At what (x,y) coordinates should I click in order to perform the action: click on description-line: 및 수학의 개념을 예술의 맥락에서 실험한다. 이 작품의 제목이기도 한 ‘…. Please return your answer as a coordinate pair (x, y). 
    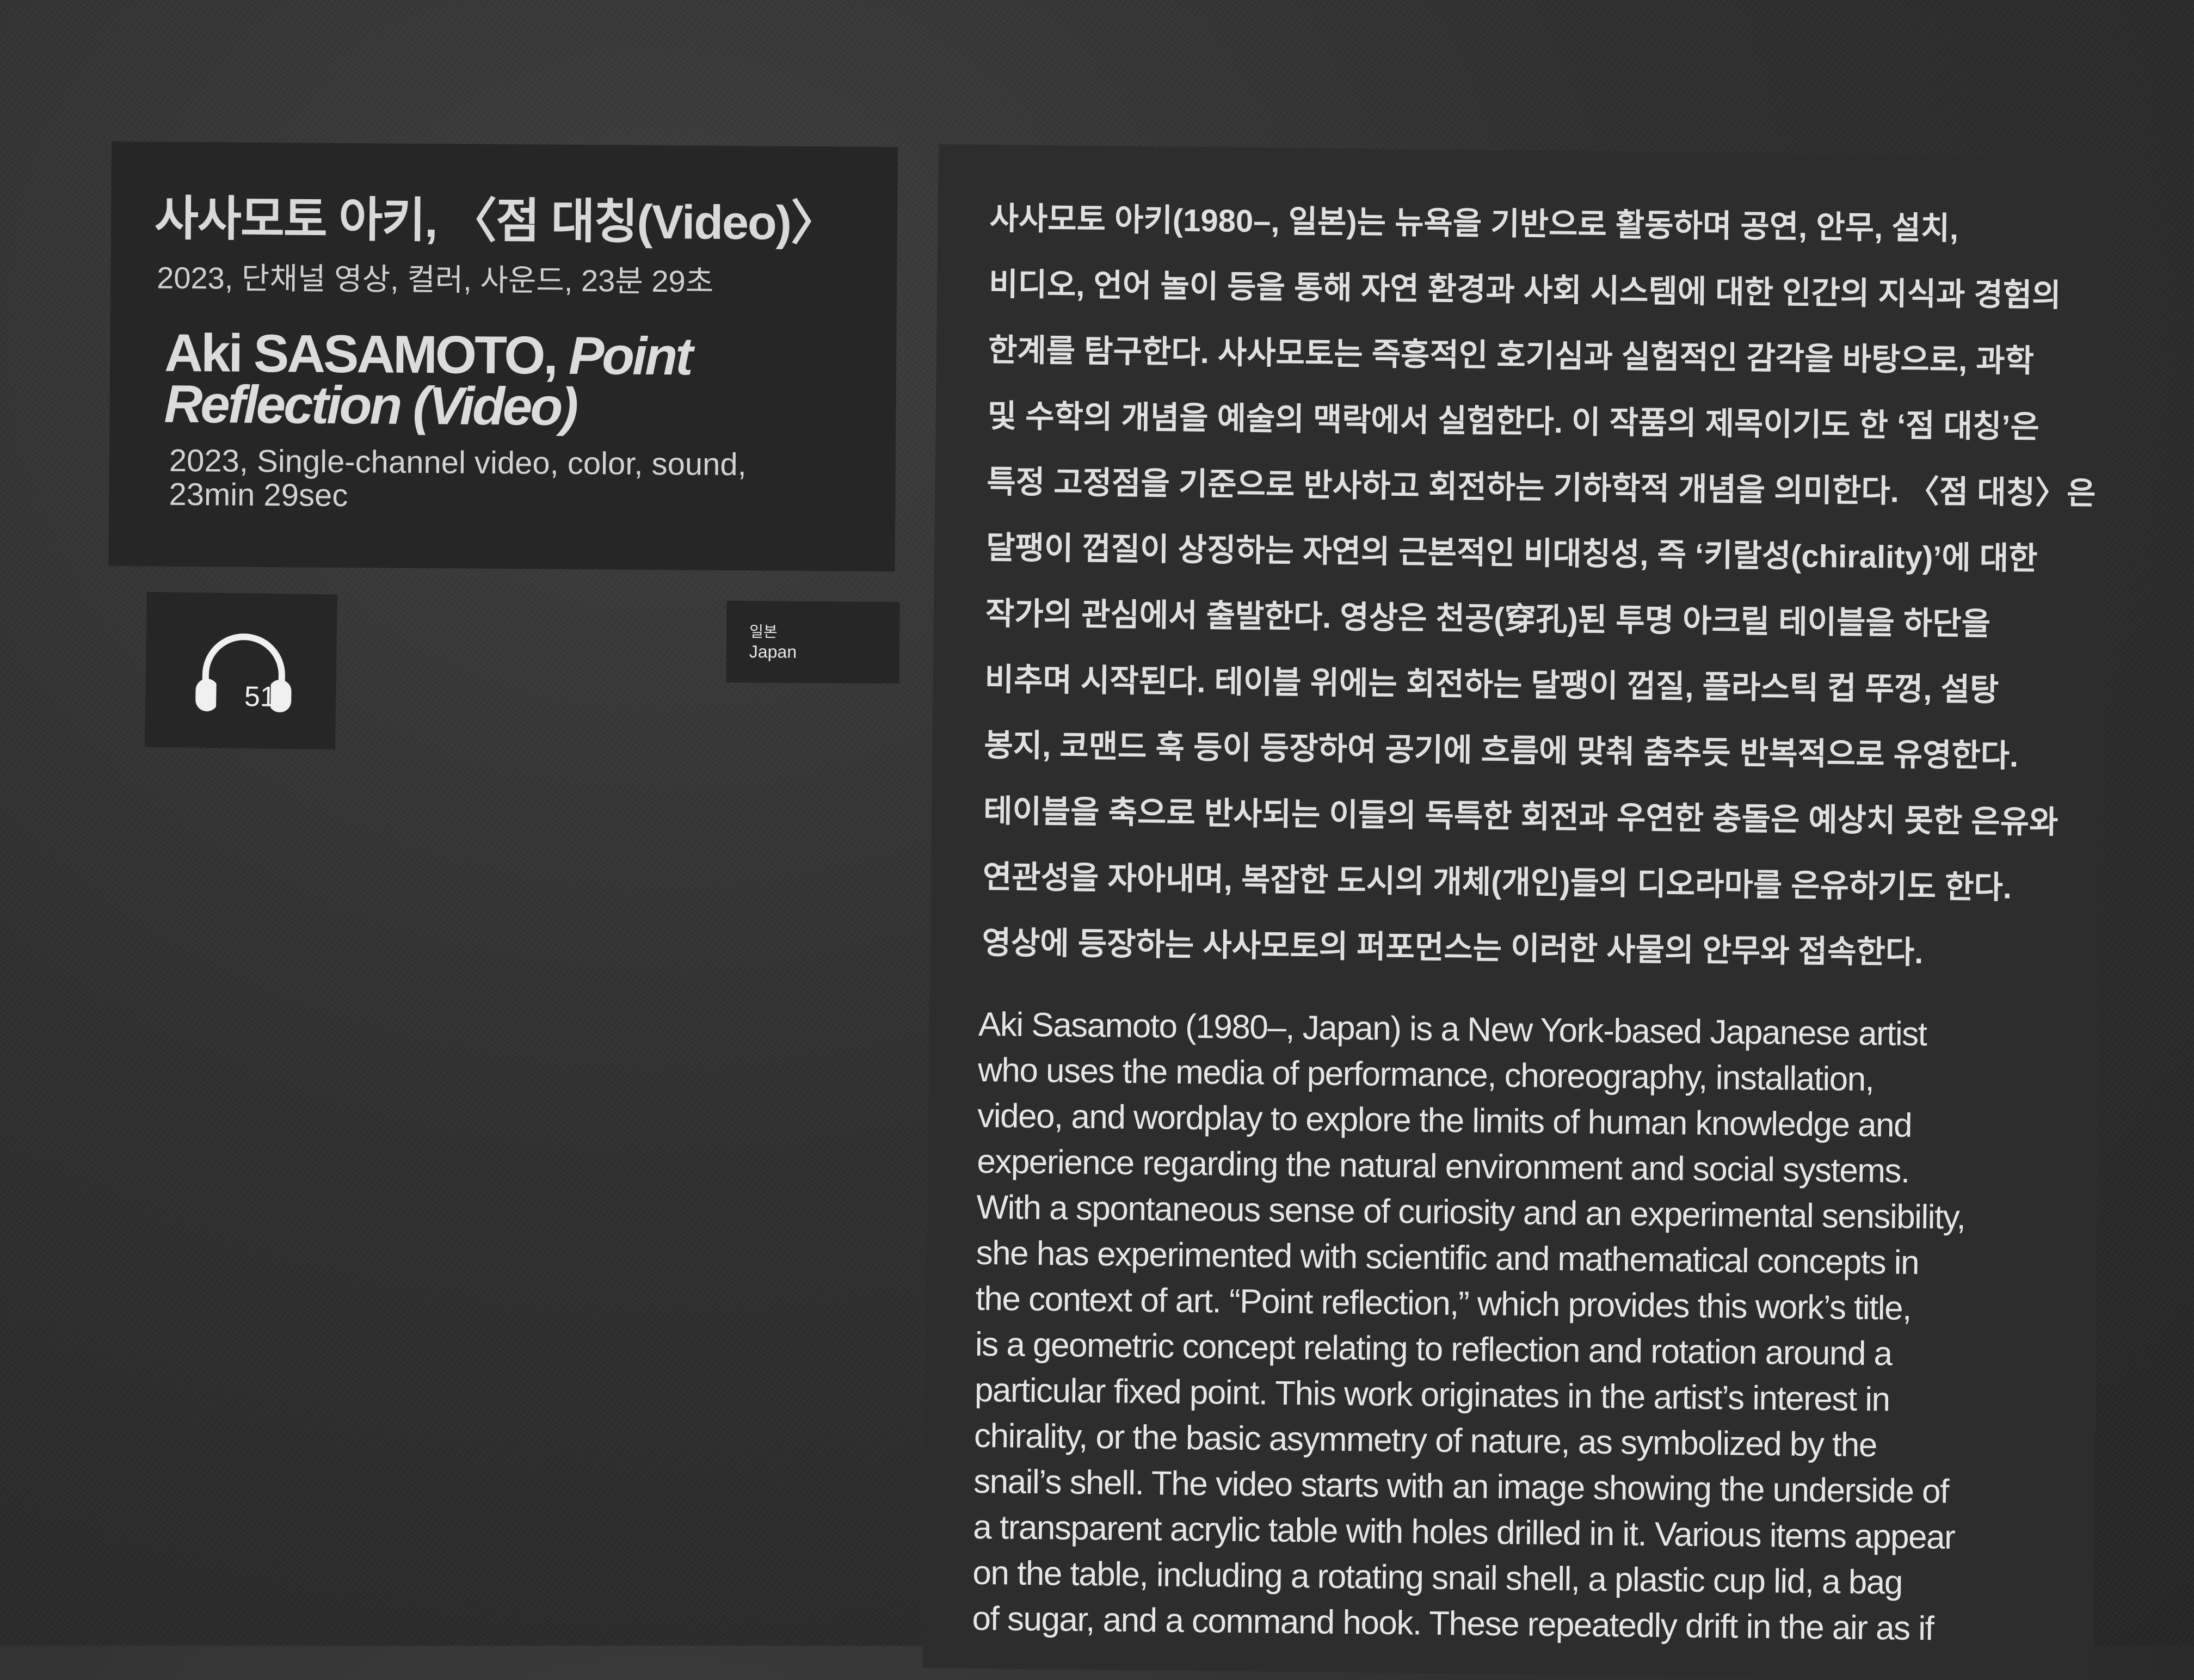
    Looking at the image, I should click on (1513, 421).